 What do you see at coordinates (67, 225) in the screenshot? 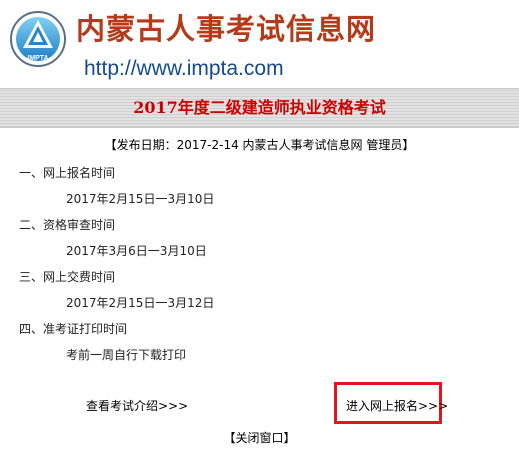
I see `section-heading-2: 二、资格审查时间` at bounding box center [67, 225].